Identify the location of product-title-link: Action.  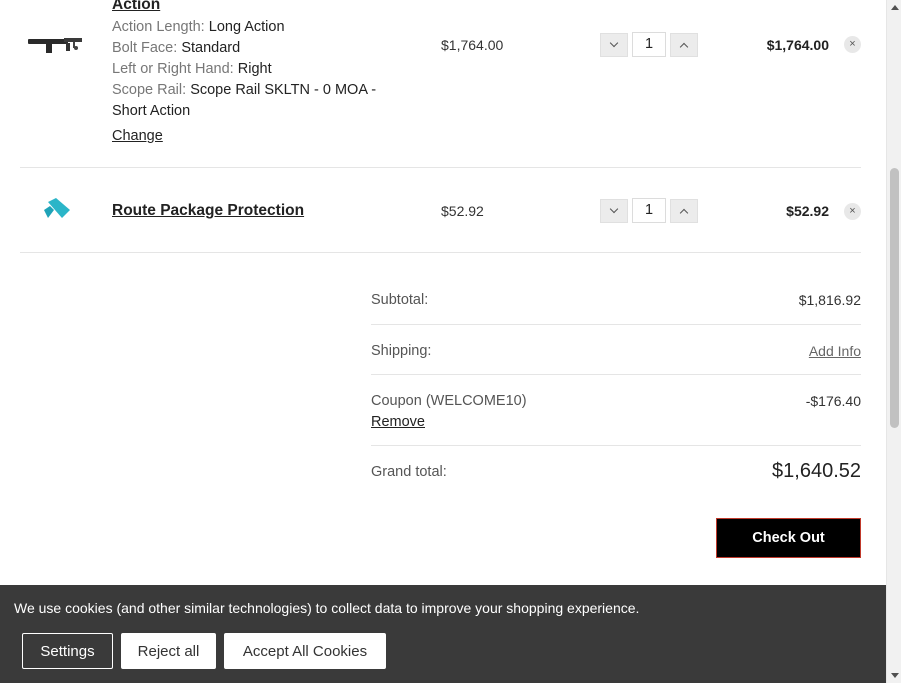
(136, 7).